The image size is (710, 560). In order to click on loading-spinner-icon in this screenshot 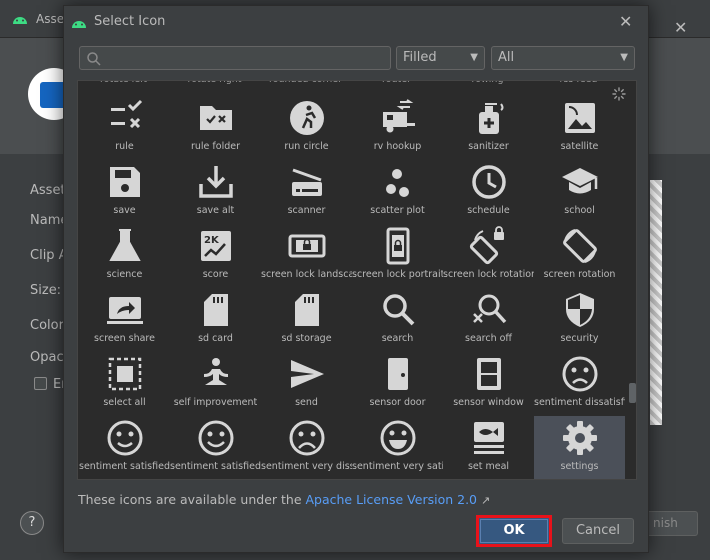, I will do `click(619, 94)`.